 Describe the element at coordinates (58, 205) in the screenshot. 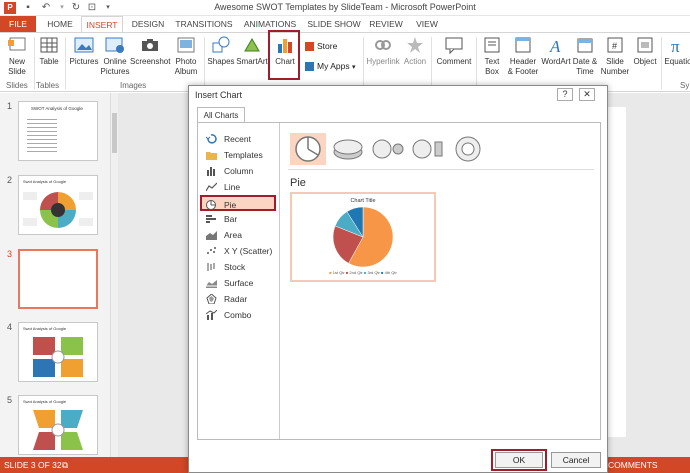

I see `slide-thumbnail-2: Swot Analysis of Google` at that location.